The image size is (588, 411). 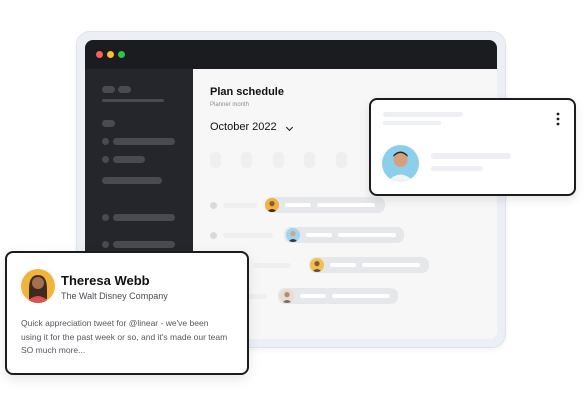 I want to click on minimize-window-icon, so click(x=110, y=54).